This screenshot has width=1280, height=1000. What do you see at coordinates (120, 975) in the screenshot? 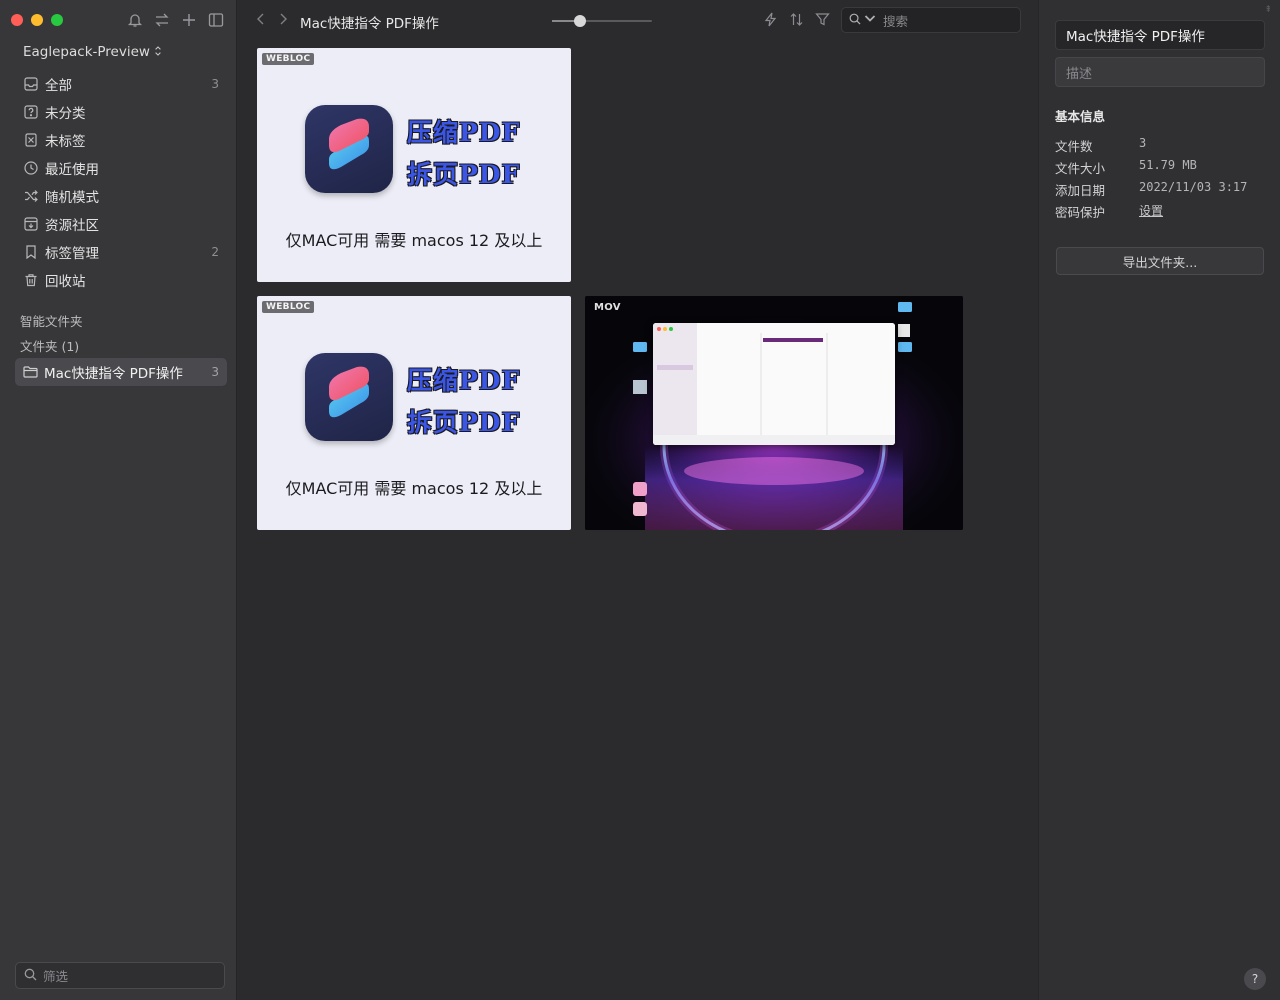
I see `filter-input: 筛选` at bounding box center [120, 975].